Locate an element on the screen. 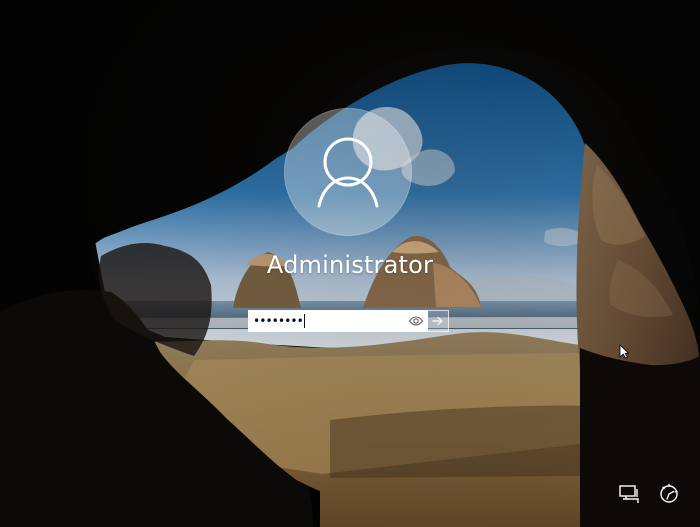 Image resolution: width=700 pixels, height=527 pixels. ease-of-access-icon is located at coordinates (669, 494).